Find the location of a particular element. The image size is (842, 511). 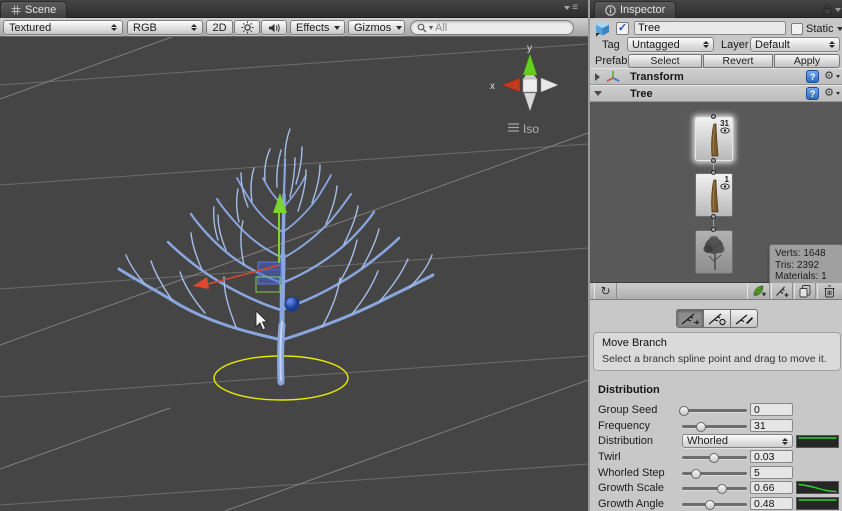

whorled-step-value-field is located at coordinates (771, 472).